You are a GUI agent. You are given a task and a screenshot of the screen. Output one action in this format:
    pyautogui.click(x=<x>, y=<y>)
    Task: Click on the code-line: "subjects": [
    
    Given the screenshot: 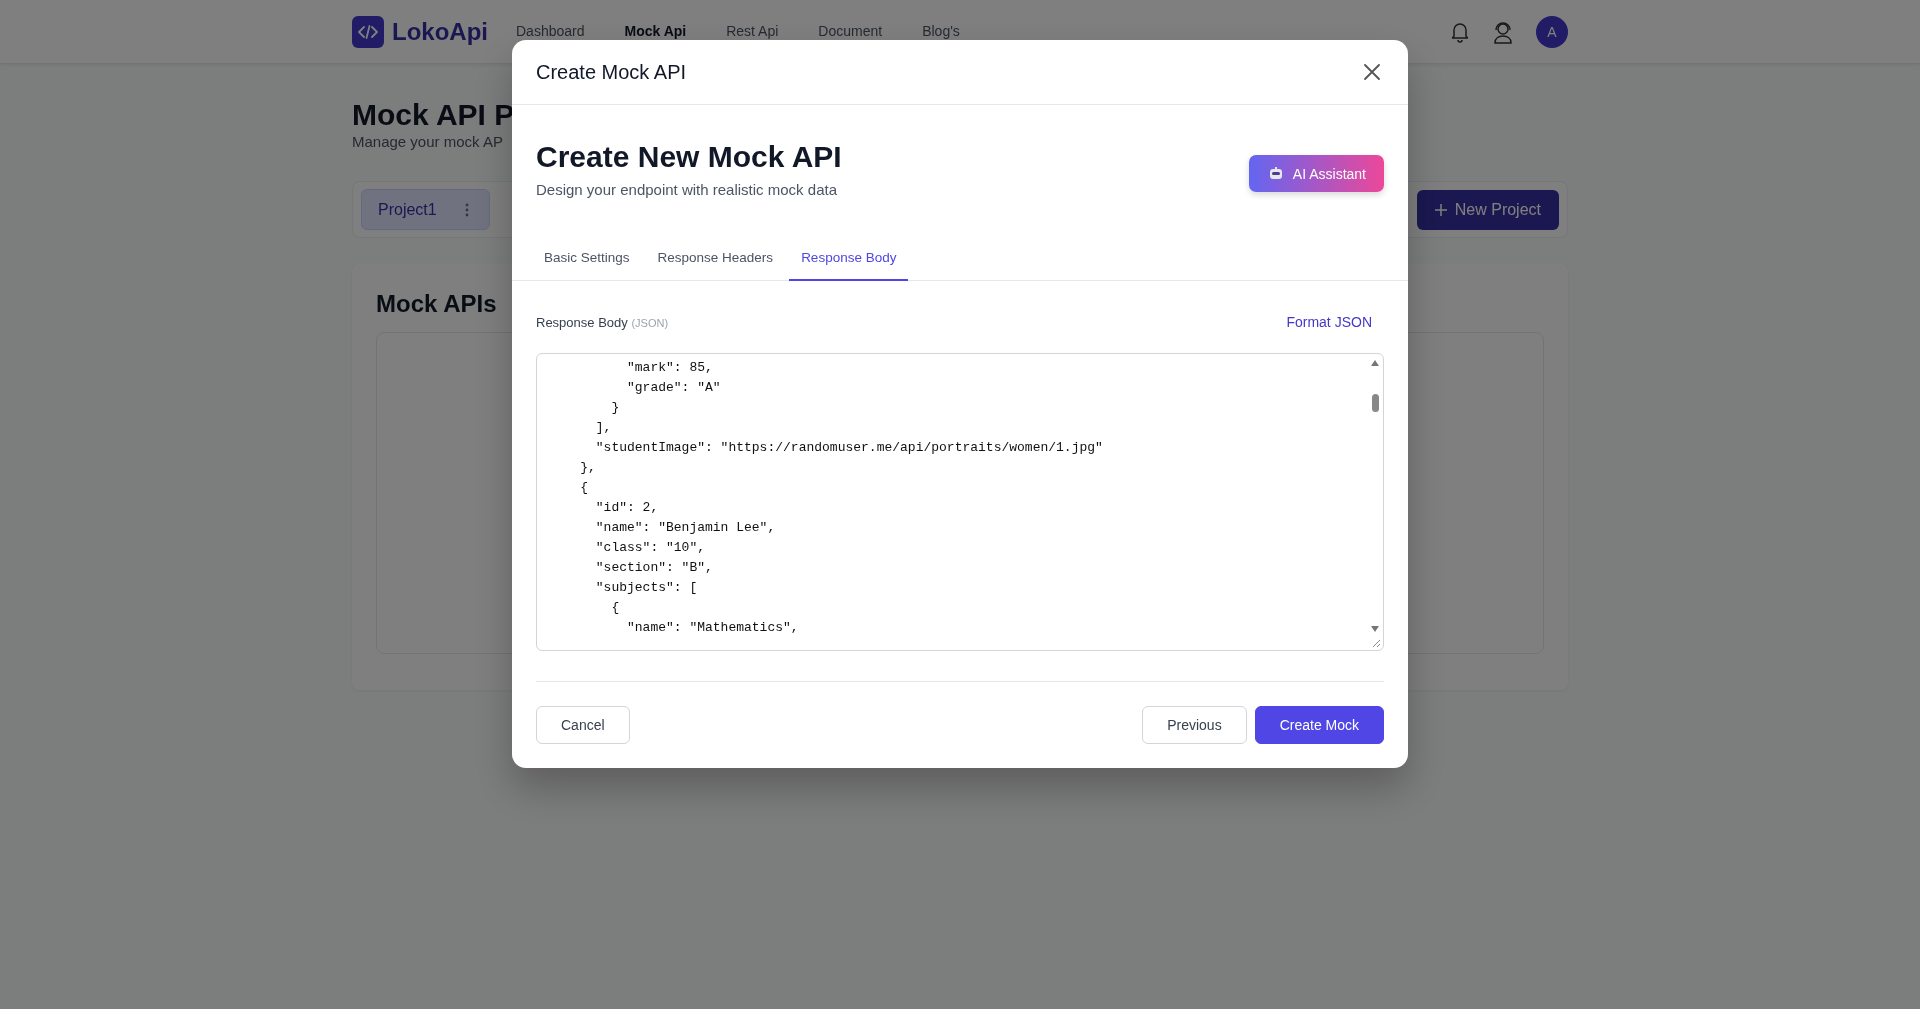 What is the action you would take?
    pyautogui.click(x=646, y=587)
    